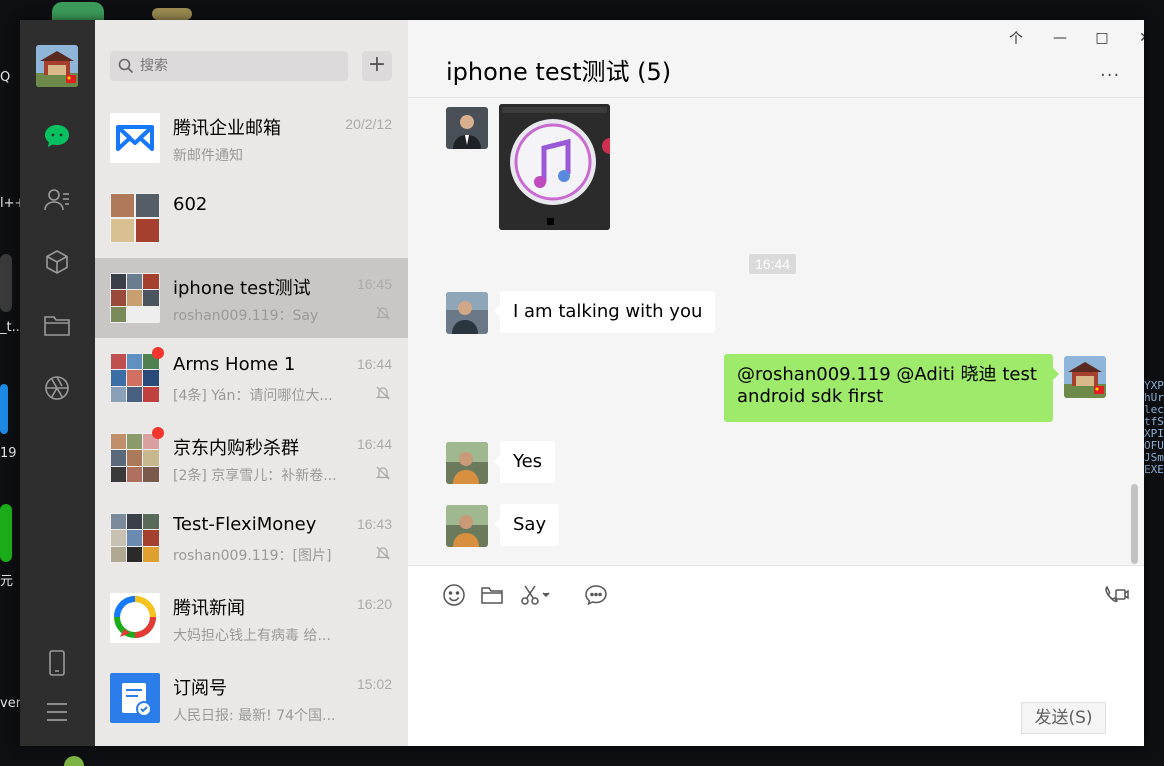 The image size is (1164, 766). What do you see at coordinates (208, 156) in the screenshot?
I see `session-preview: 新邮件通知` at bounding box center [208, 156].